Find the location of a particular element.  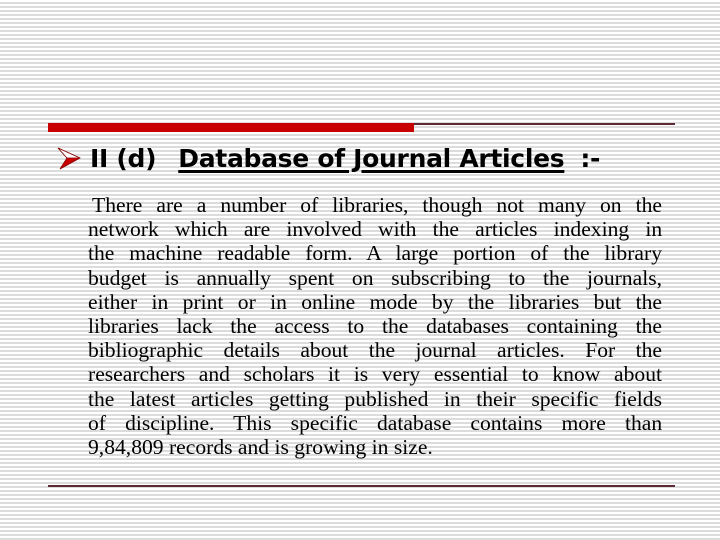

title-accent-bar is located at coordinates (231, 127).